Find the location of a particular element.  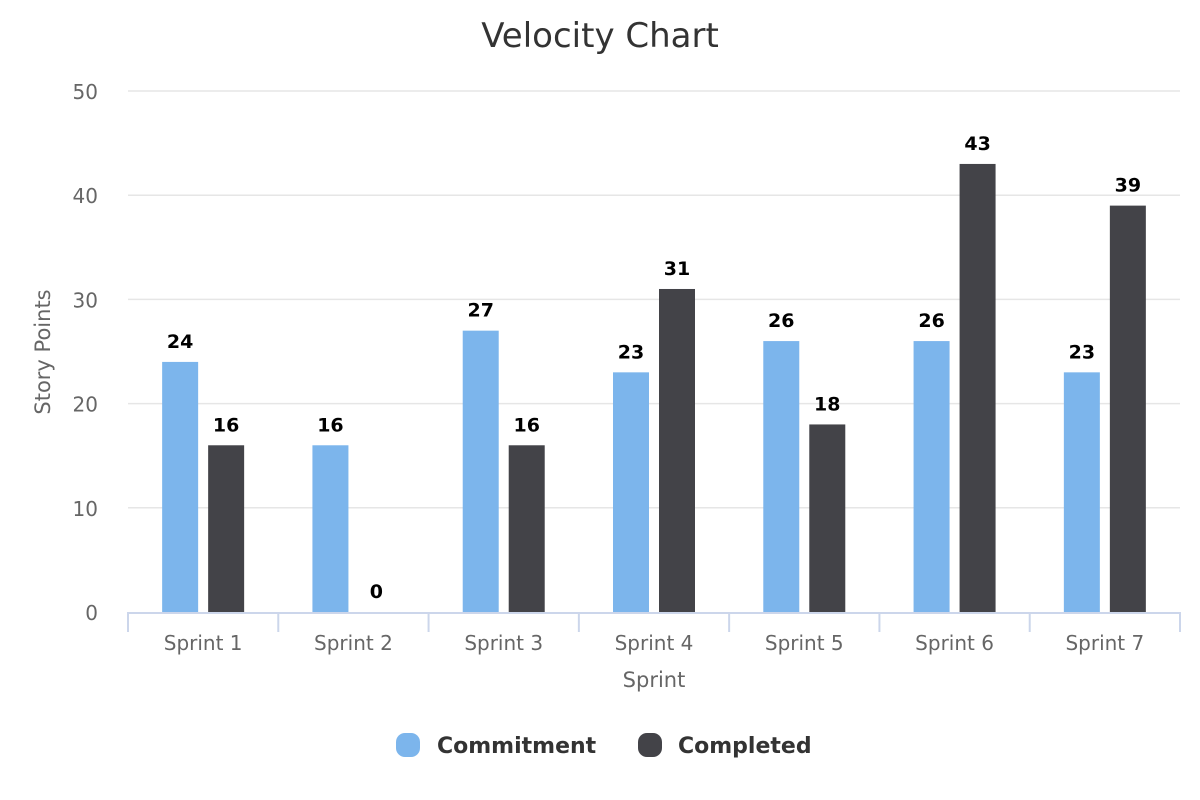

chart-title: Velocity Chart is located at coordinates (600, 36).